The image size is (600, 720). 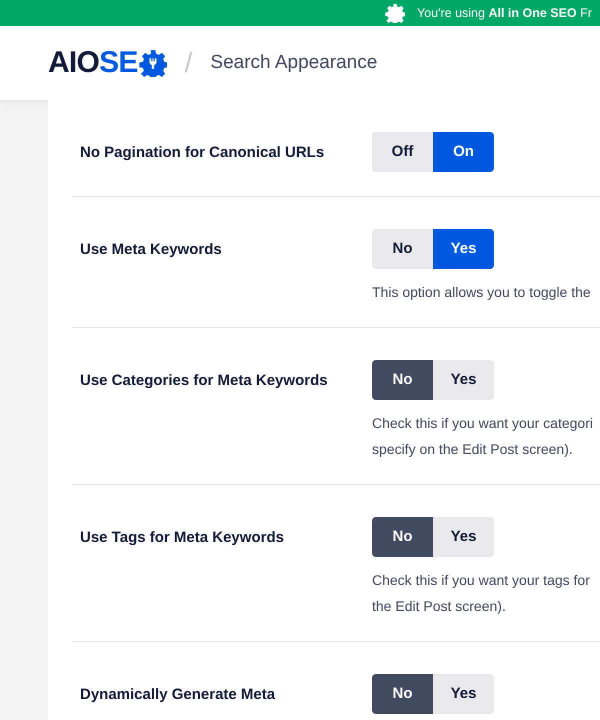 What do you see at coordinates (294, 62) in the screenshot?
I see `page-title: Search Appearance` at bounding box center [294, 62].